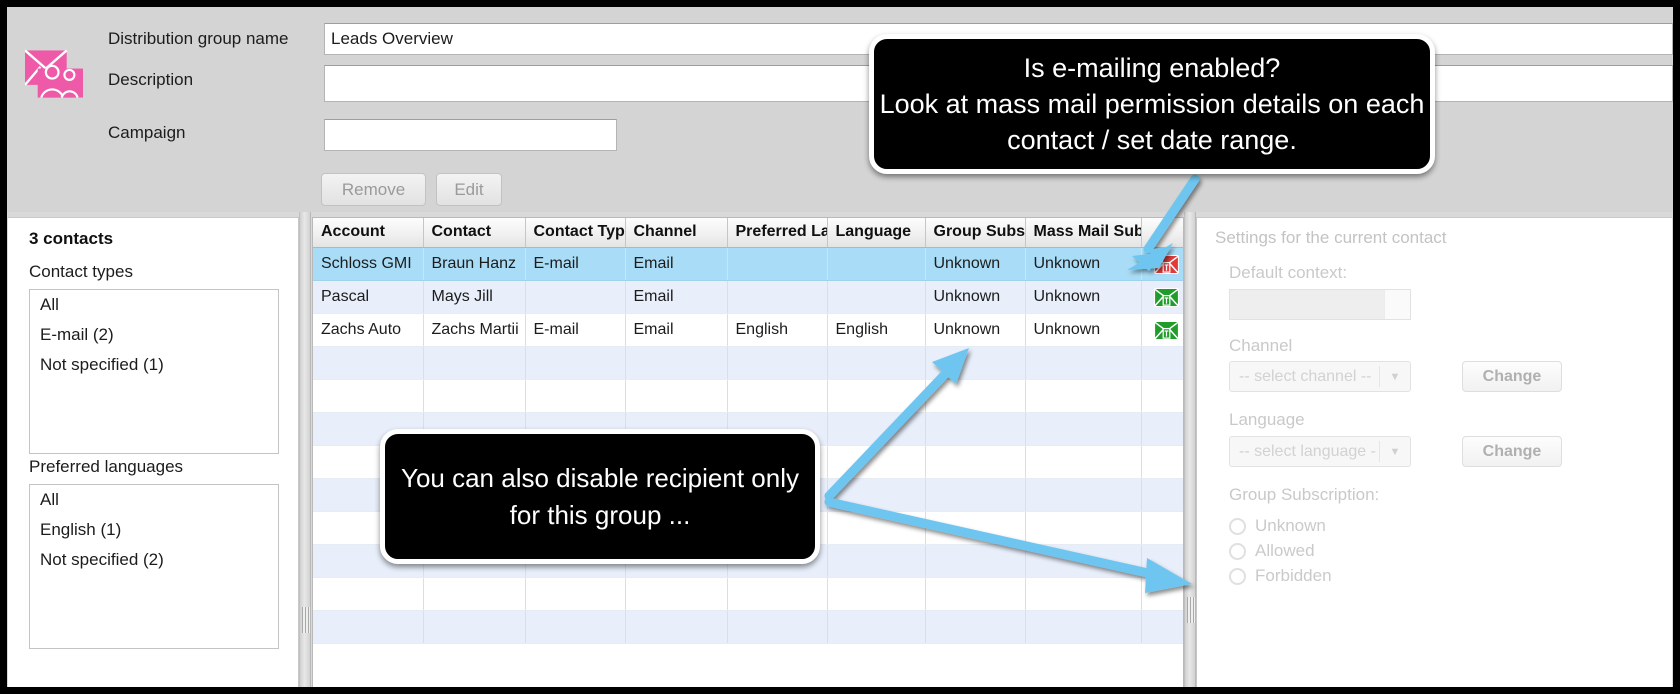  Describe the element at coordinates (54, 73) in the screenshot. I see `distribution-group-icon` at that location.